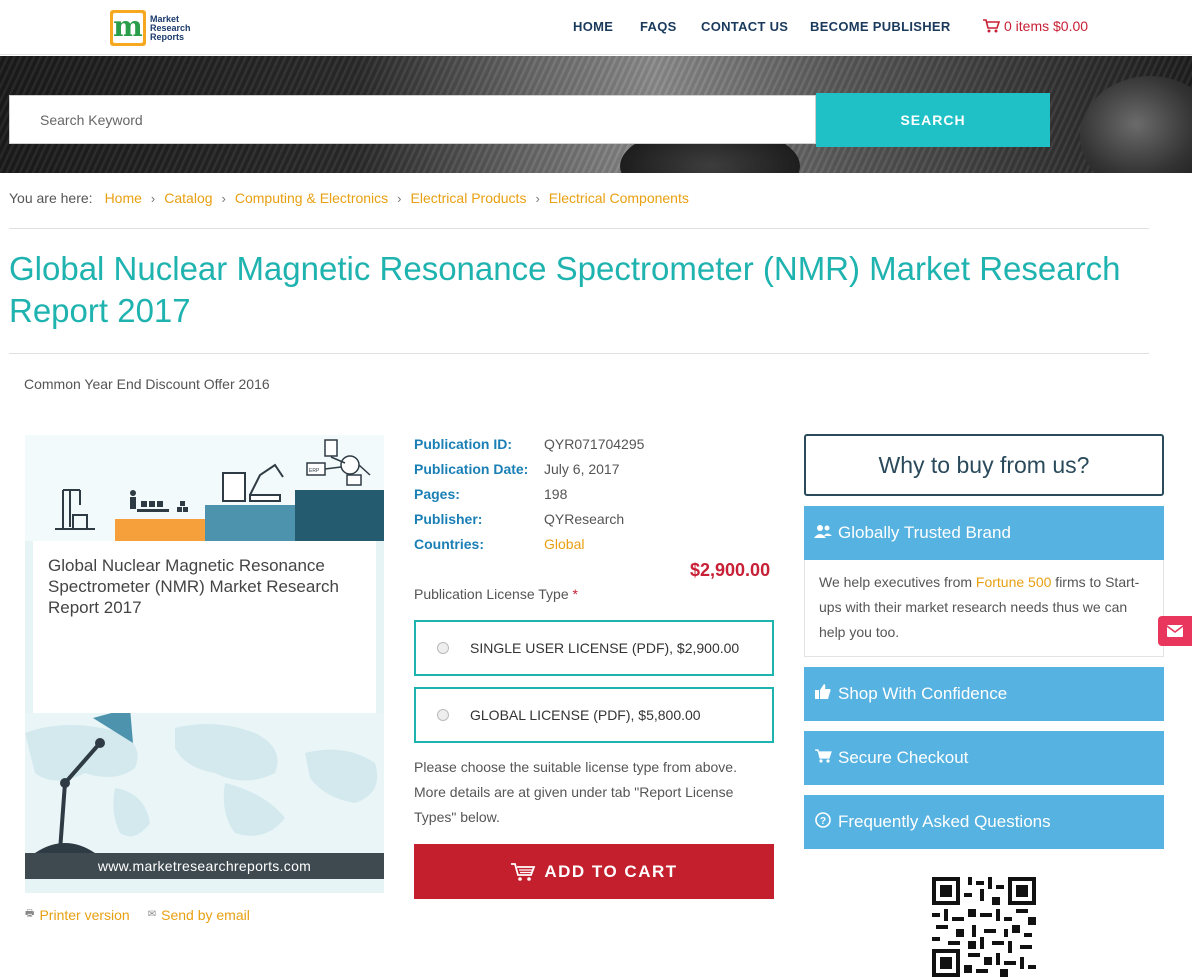 The width and height of the screenshot is (1192, 977). Describe the element at coordinates (584, 519) in the screenshot. I see `detail-value: QYResearch` at that location.